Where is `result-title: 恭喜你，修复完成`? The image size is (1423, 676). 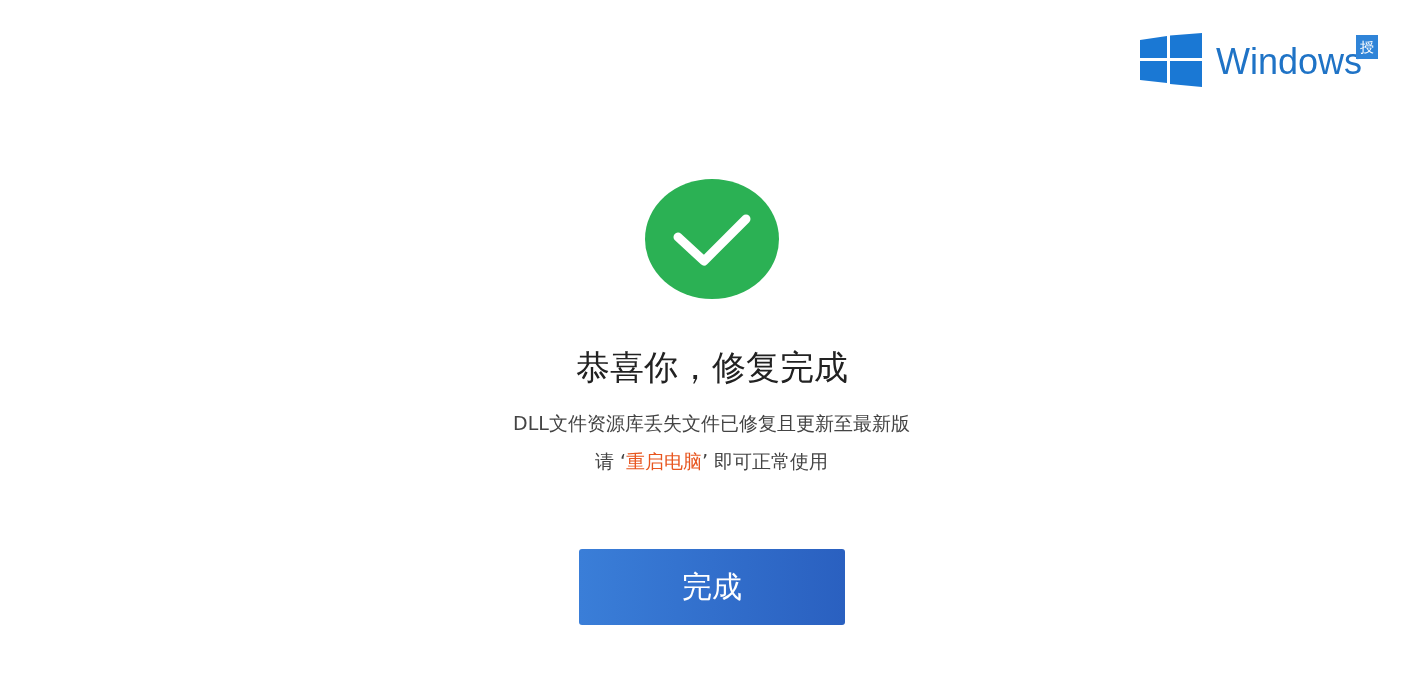 result-title: 恭喜你，修复完成 is located at coordinates (711, 367).